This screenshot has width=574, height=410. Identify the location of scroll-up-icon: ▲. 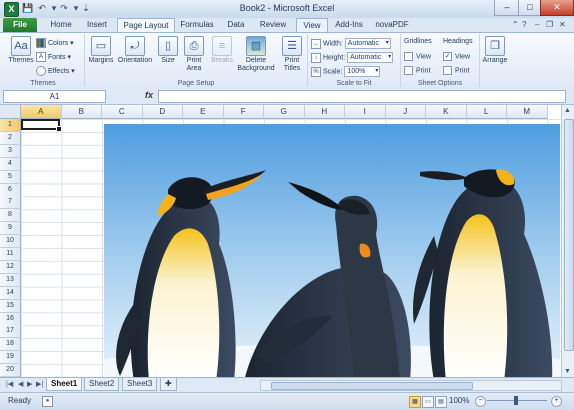
(567, 110).